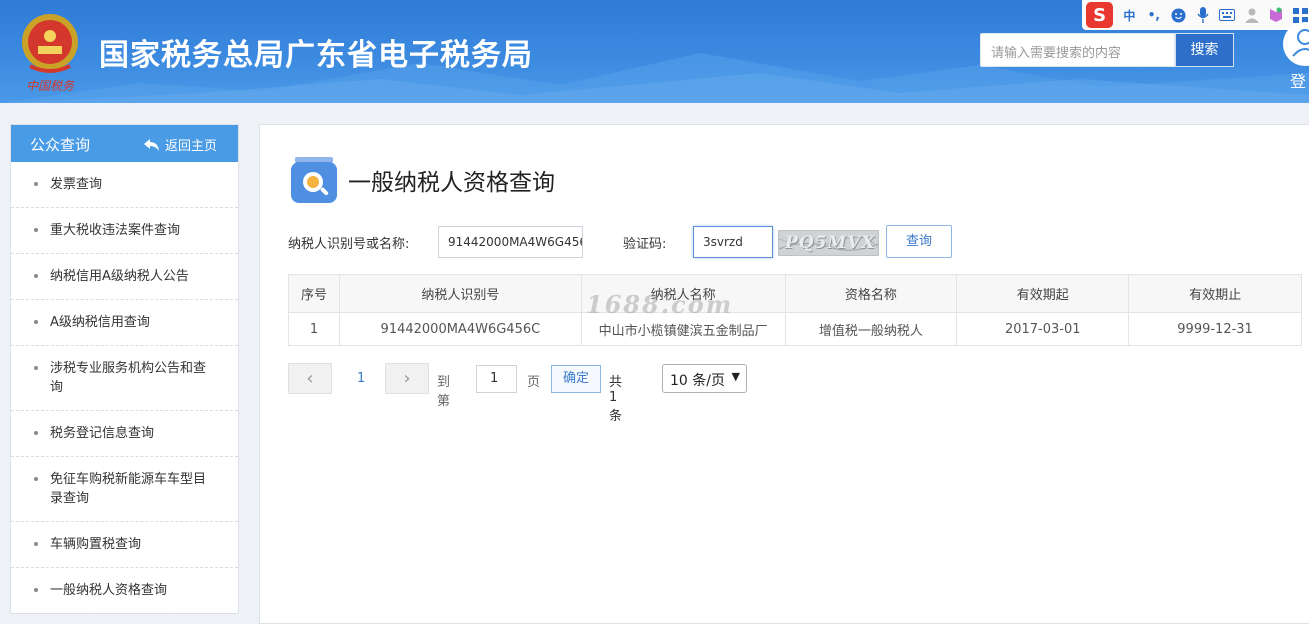 This screenshot has height=624, width=1309. What do you see at coordinates (534, 382) in the screenshot?
I see `page-unit-label: 页` at bounding box center [534, 382].